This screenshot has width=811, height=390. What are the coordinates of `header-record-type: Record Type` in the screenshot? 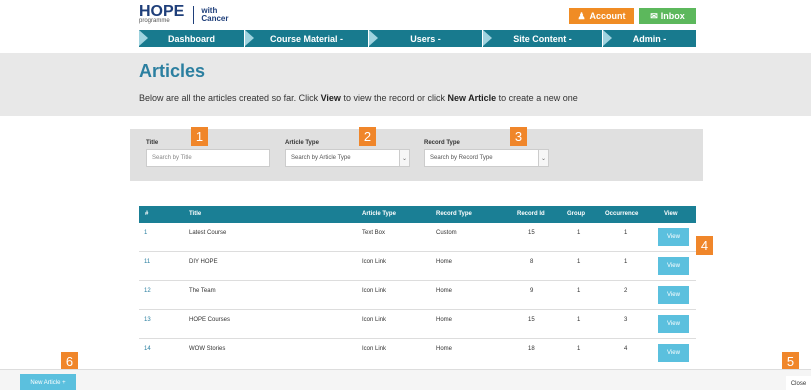 It's located at (454, 214).